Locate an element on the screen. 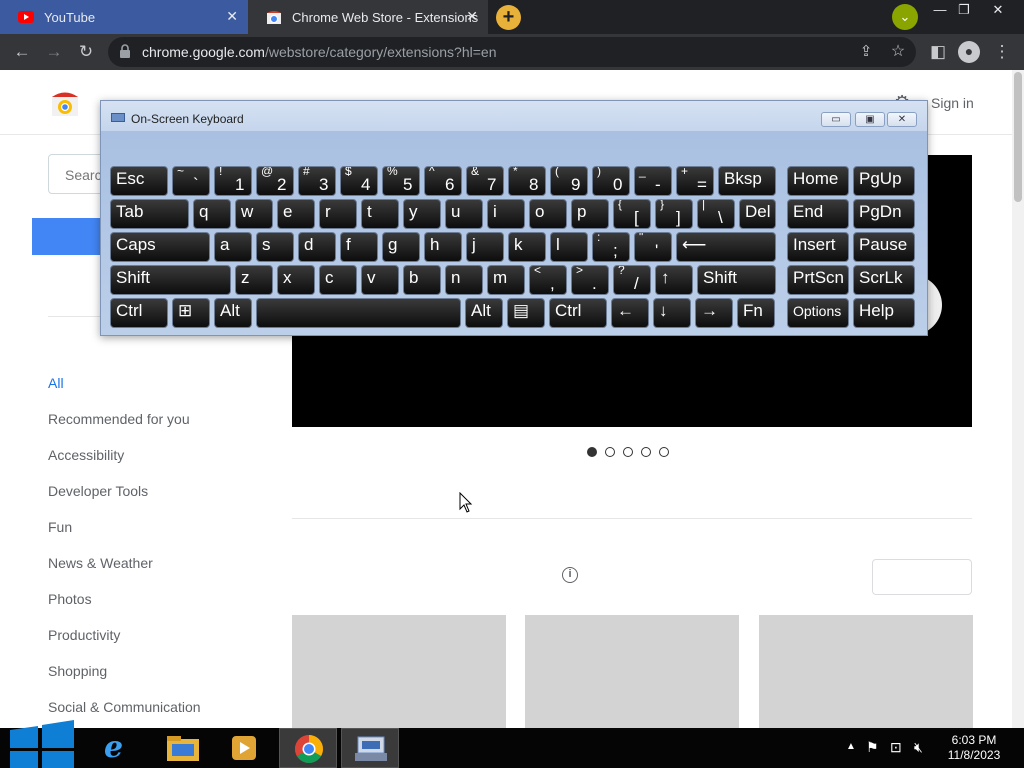 This screenshot has height=768, width=1024. key-del: Del is located at coordinates (757, 214).